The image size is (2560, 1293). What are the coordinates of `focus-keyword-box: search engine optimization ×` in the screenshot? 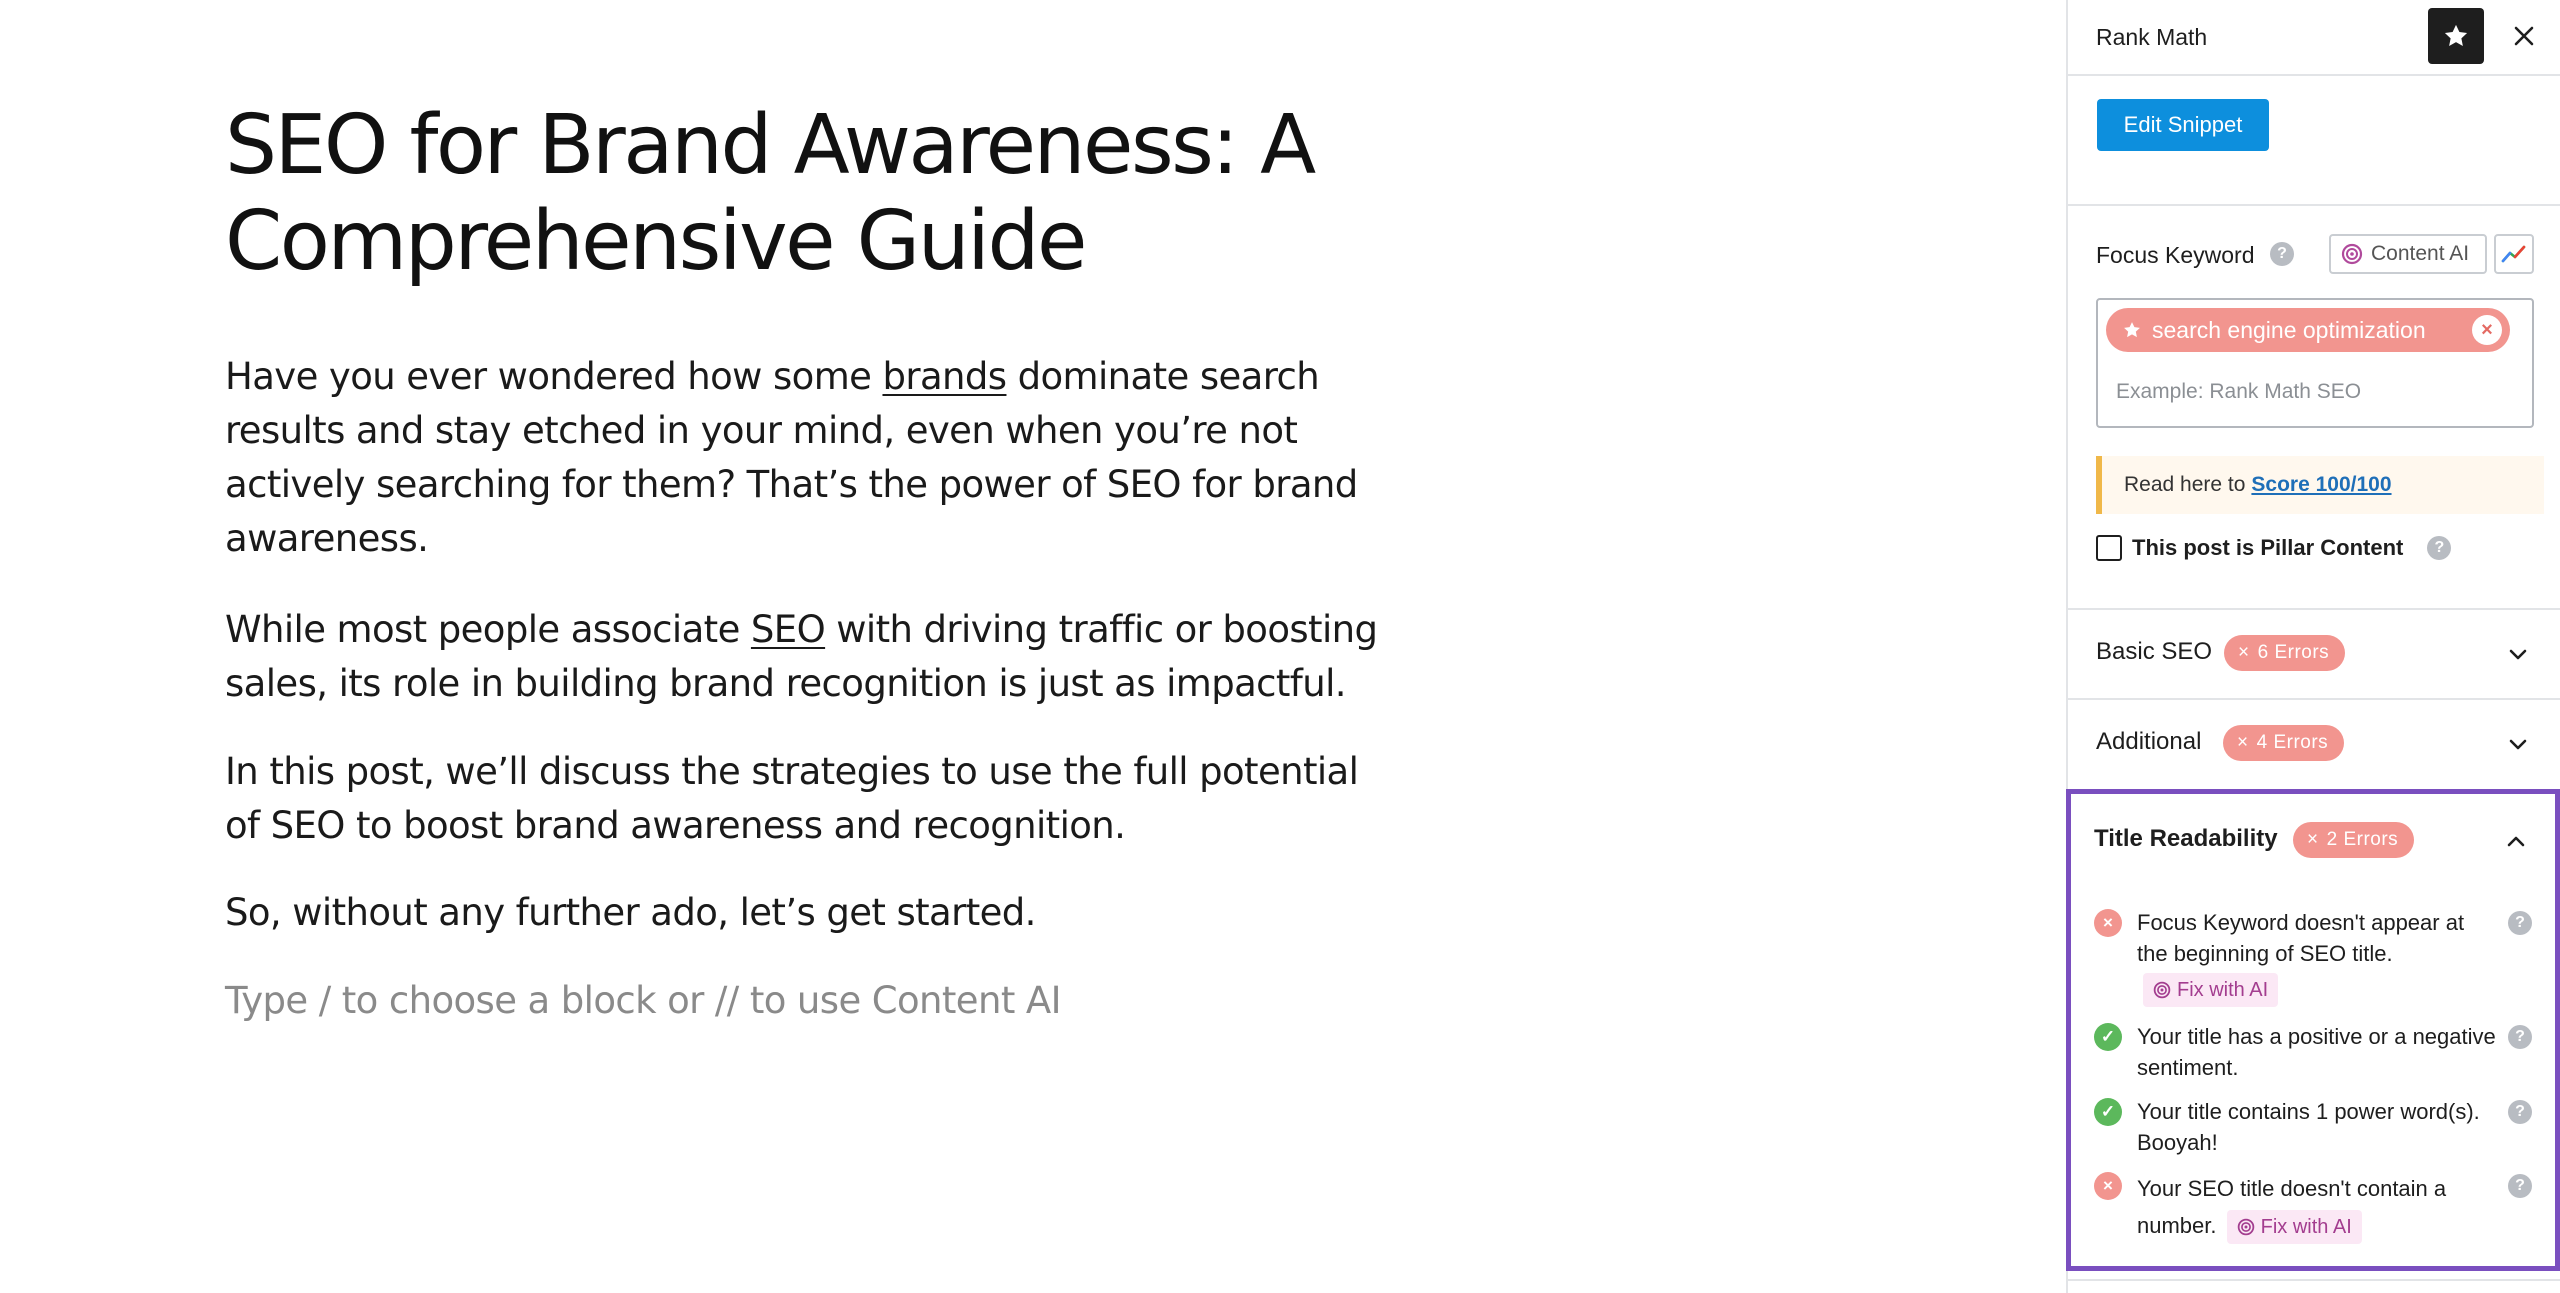 It's located at (2315, 363).